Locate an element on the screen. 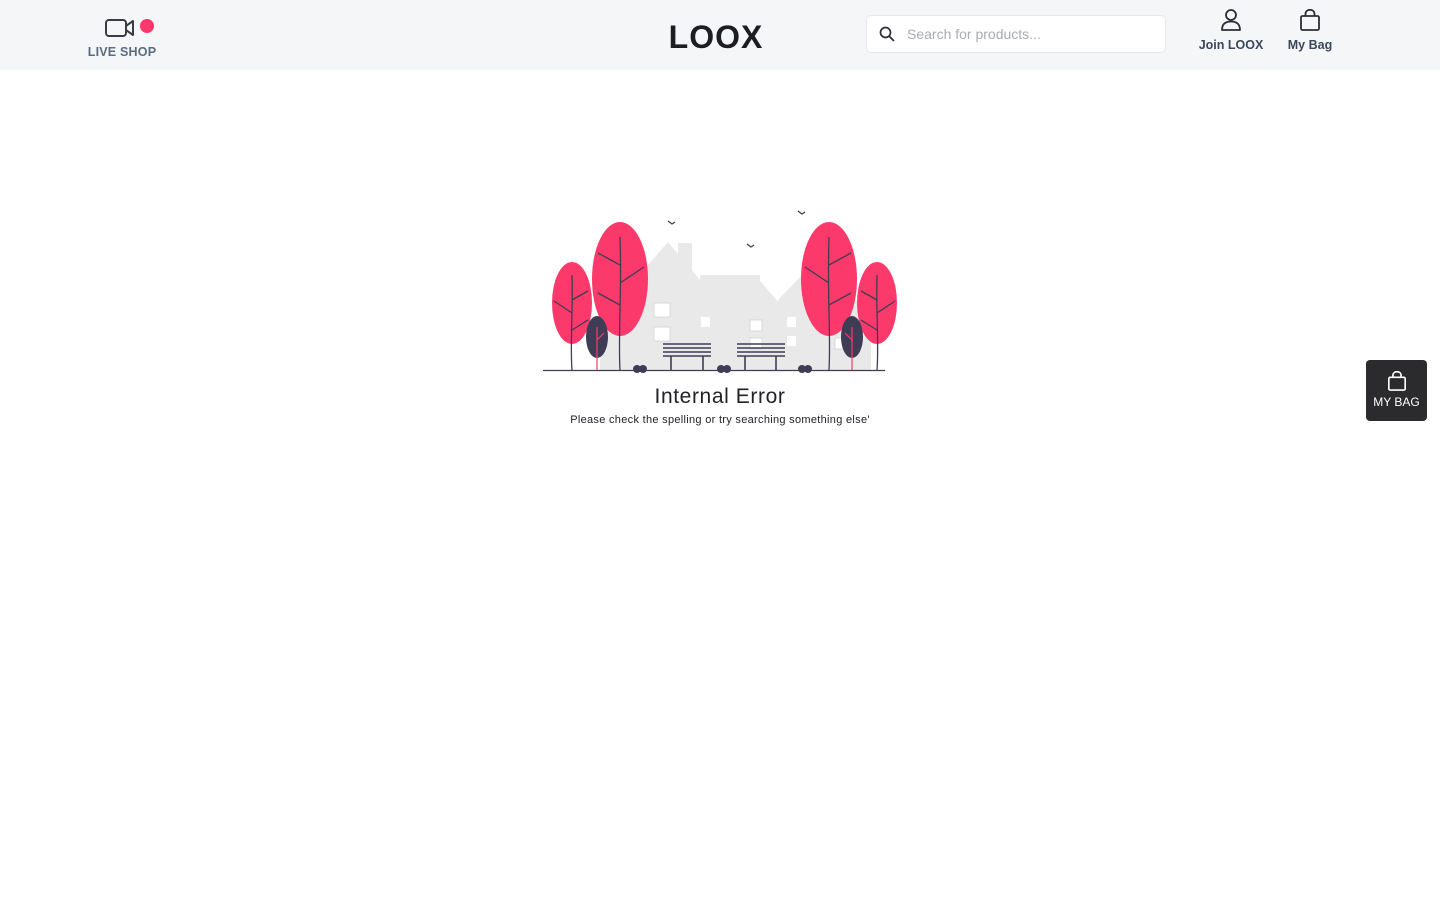  search-input is located at coordinates (1032, 34).